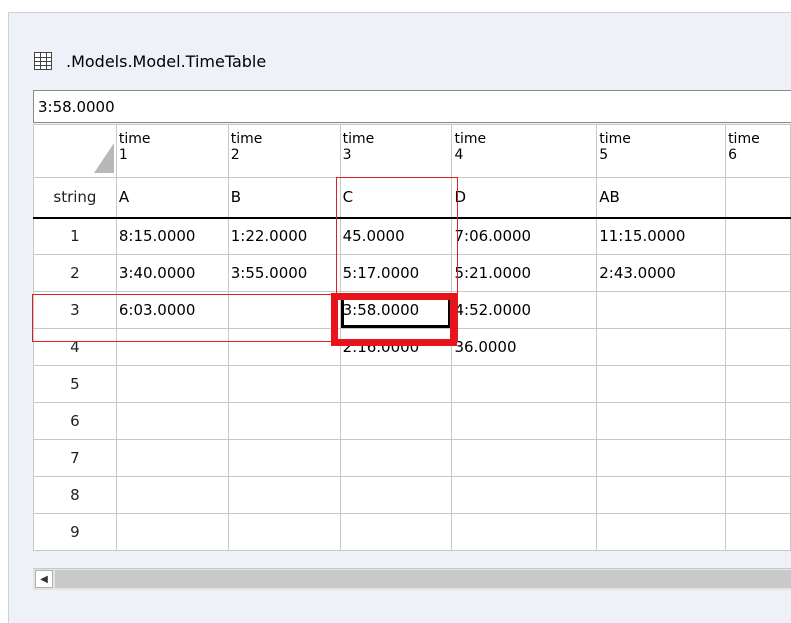  What do you see at coordinates (172, 273) in the screenshot?
I see `table-cell: 3:40.0000` at bounding box center [172, 273].